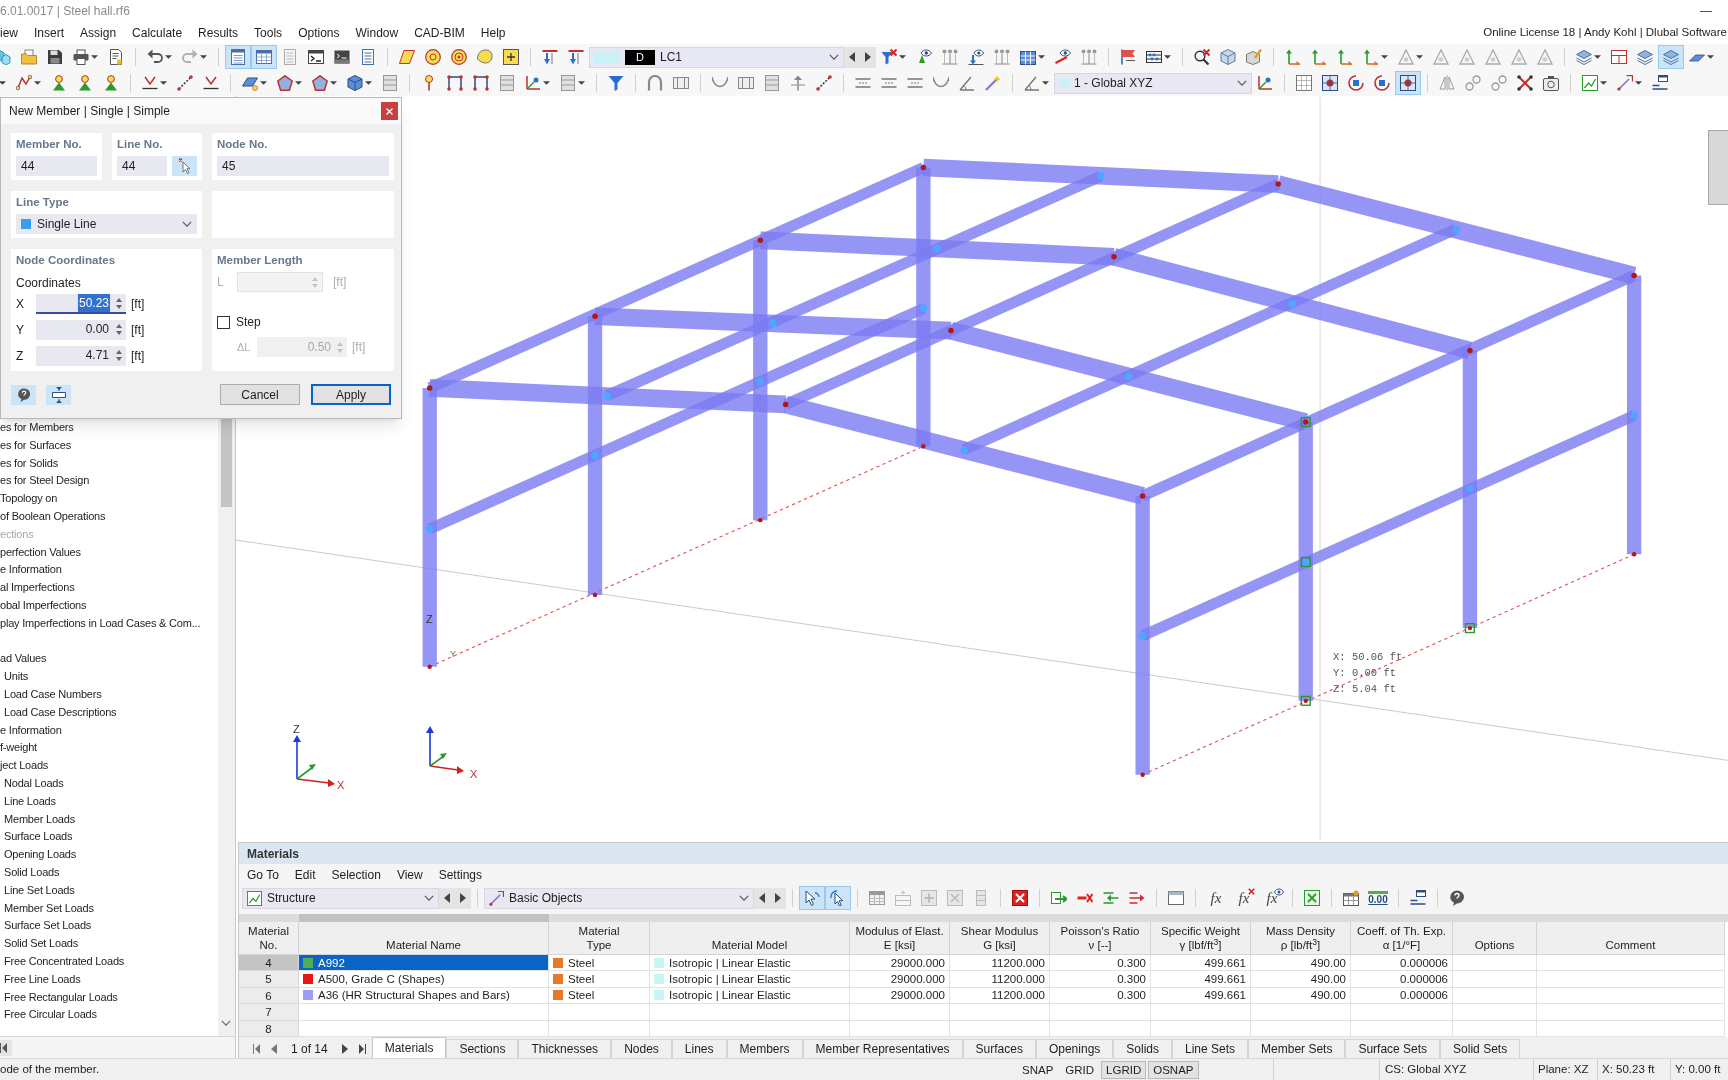 The width and height of the screenshot is (1728, 1080). Describe the element at coordinates (1100, 938) in the screenshot. I see `column-header: Poisson's Ratio ν [--]` at that location.